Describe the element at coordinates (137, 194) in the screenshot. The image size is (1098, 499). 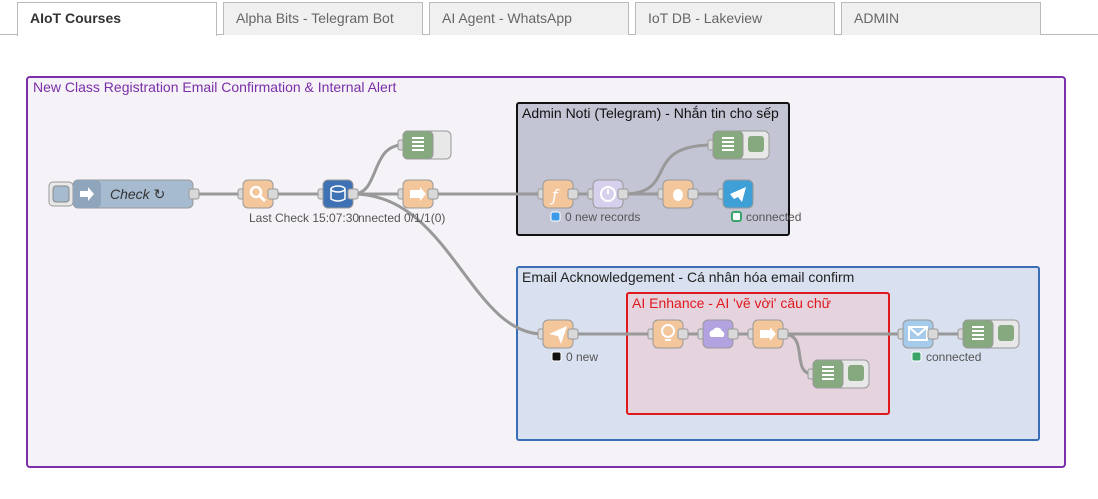
I see `check-node-label: Check ↻` at that location.